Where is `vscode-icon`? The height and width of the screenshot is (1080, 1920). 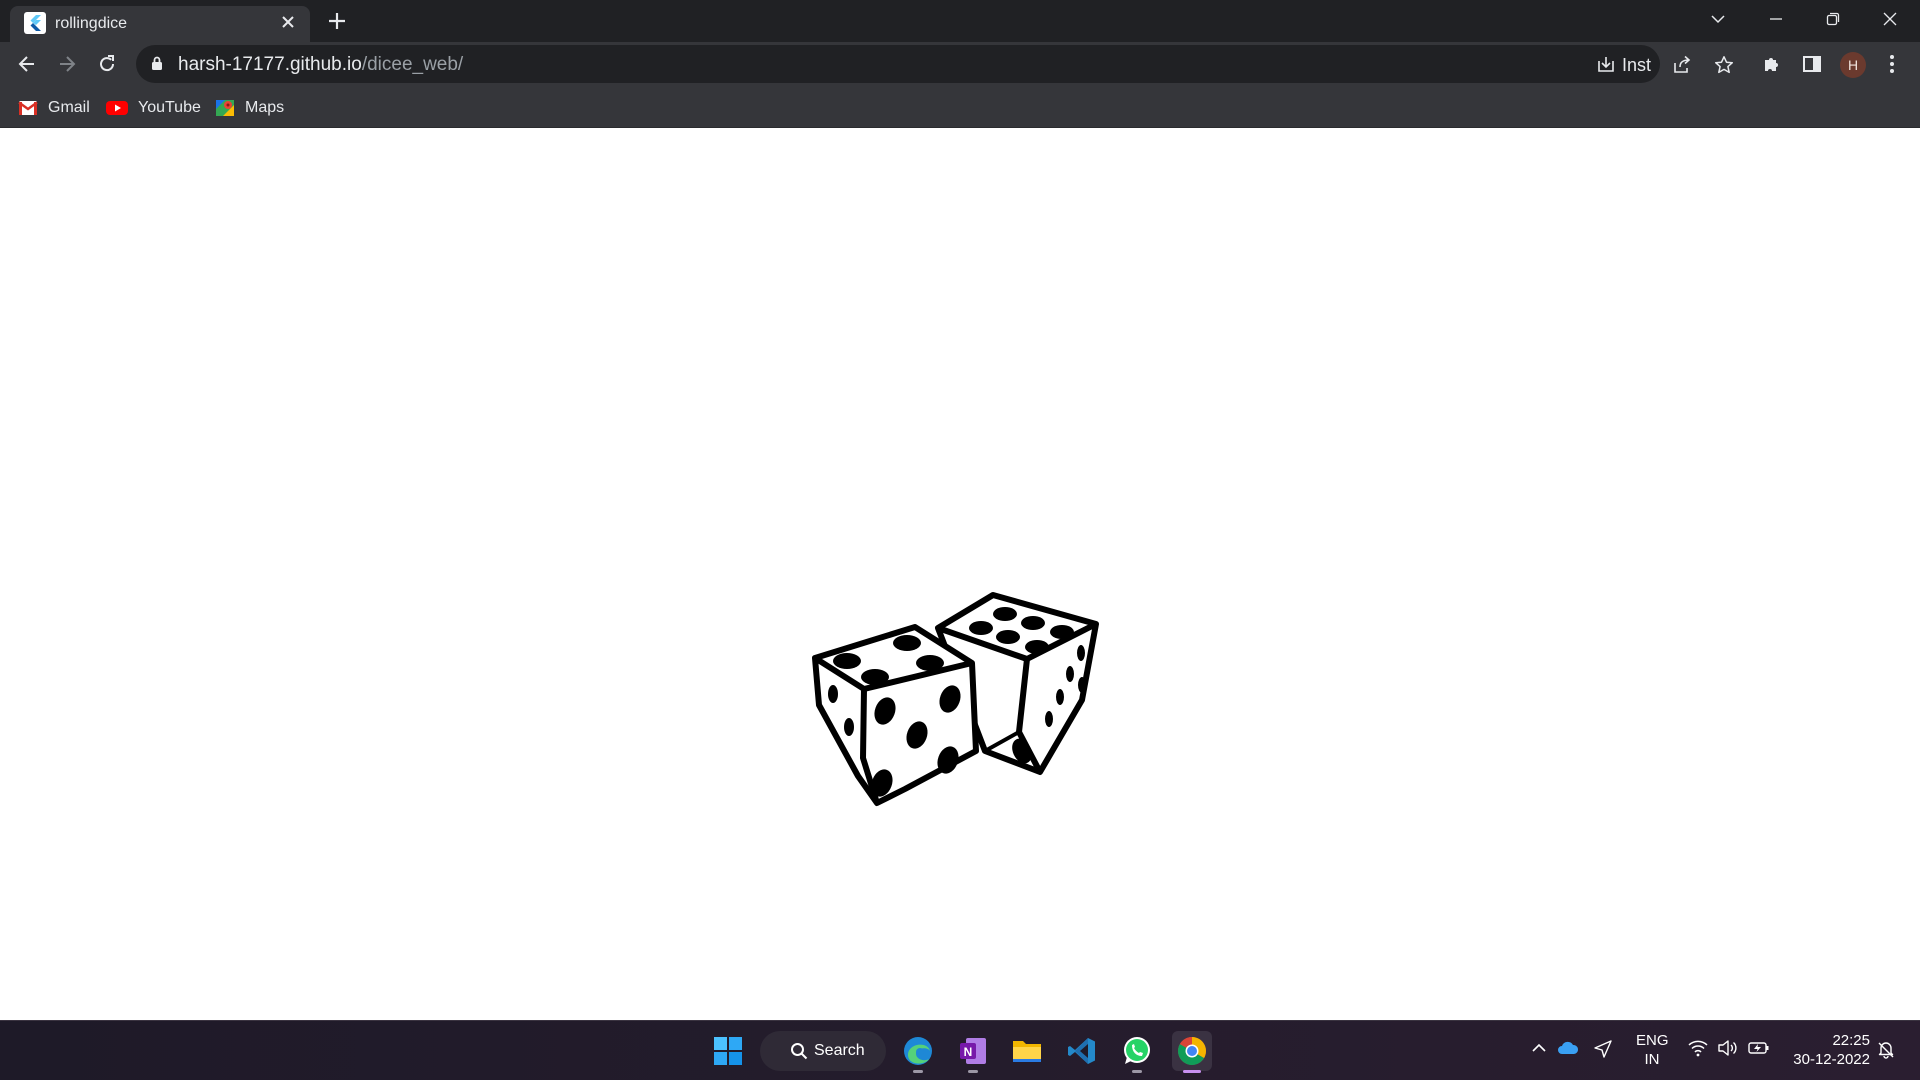
vscode-icon is located at coordinates (1081, 1051).